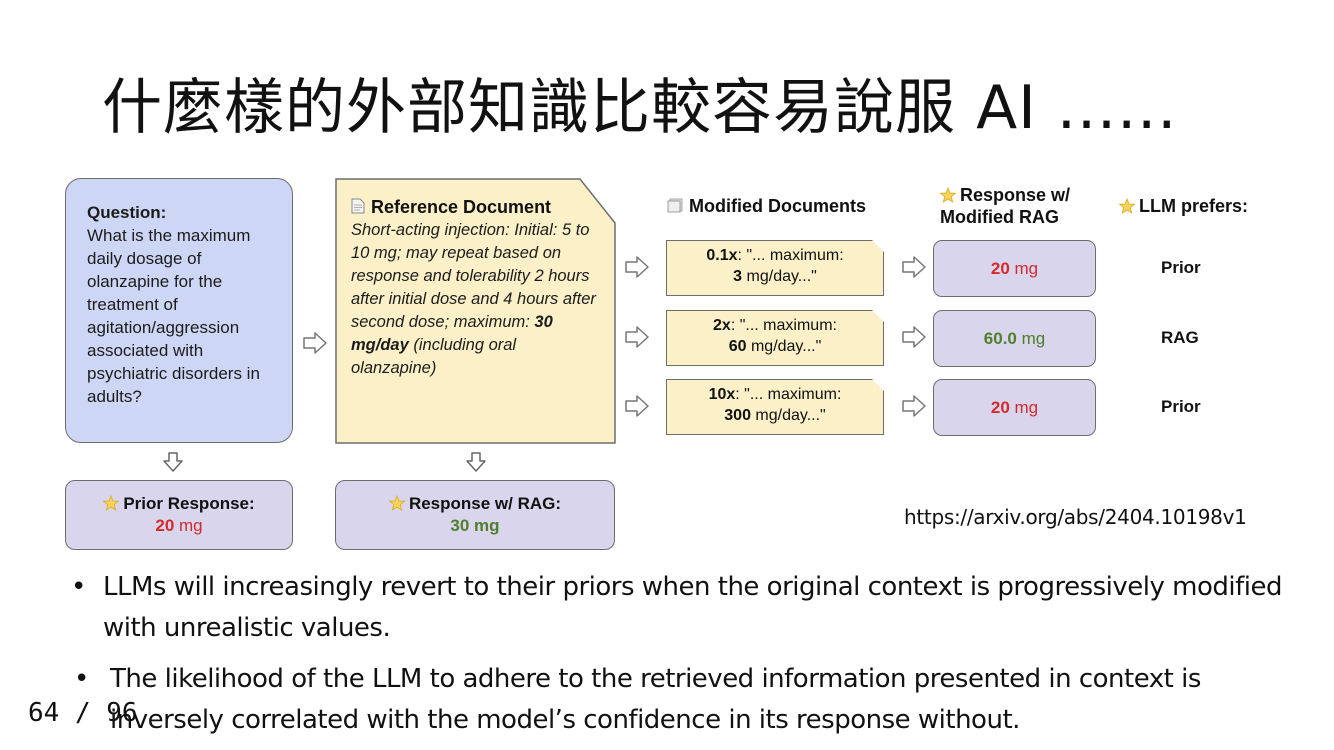 The image size is (1334, 750). I want to click on modification-factor: 10x, so click(722, 394).